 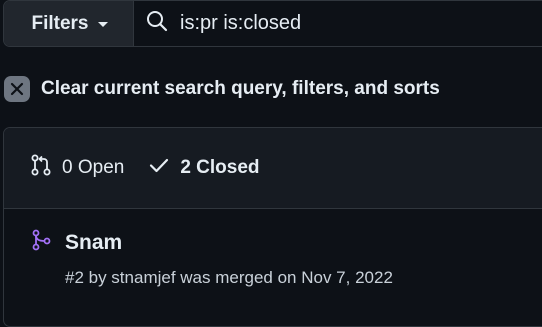 I want to click on caret-down-icon, so click(x=102, y=24).